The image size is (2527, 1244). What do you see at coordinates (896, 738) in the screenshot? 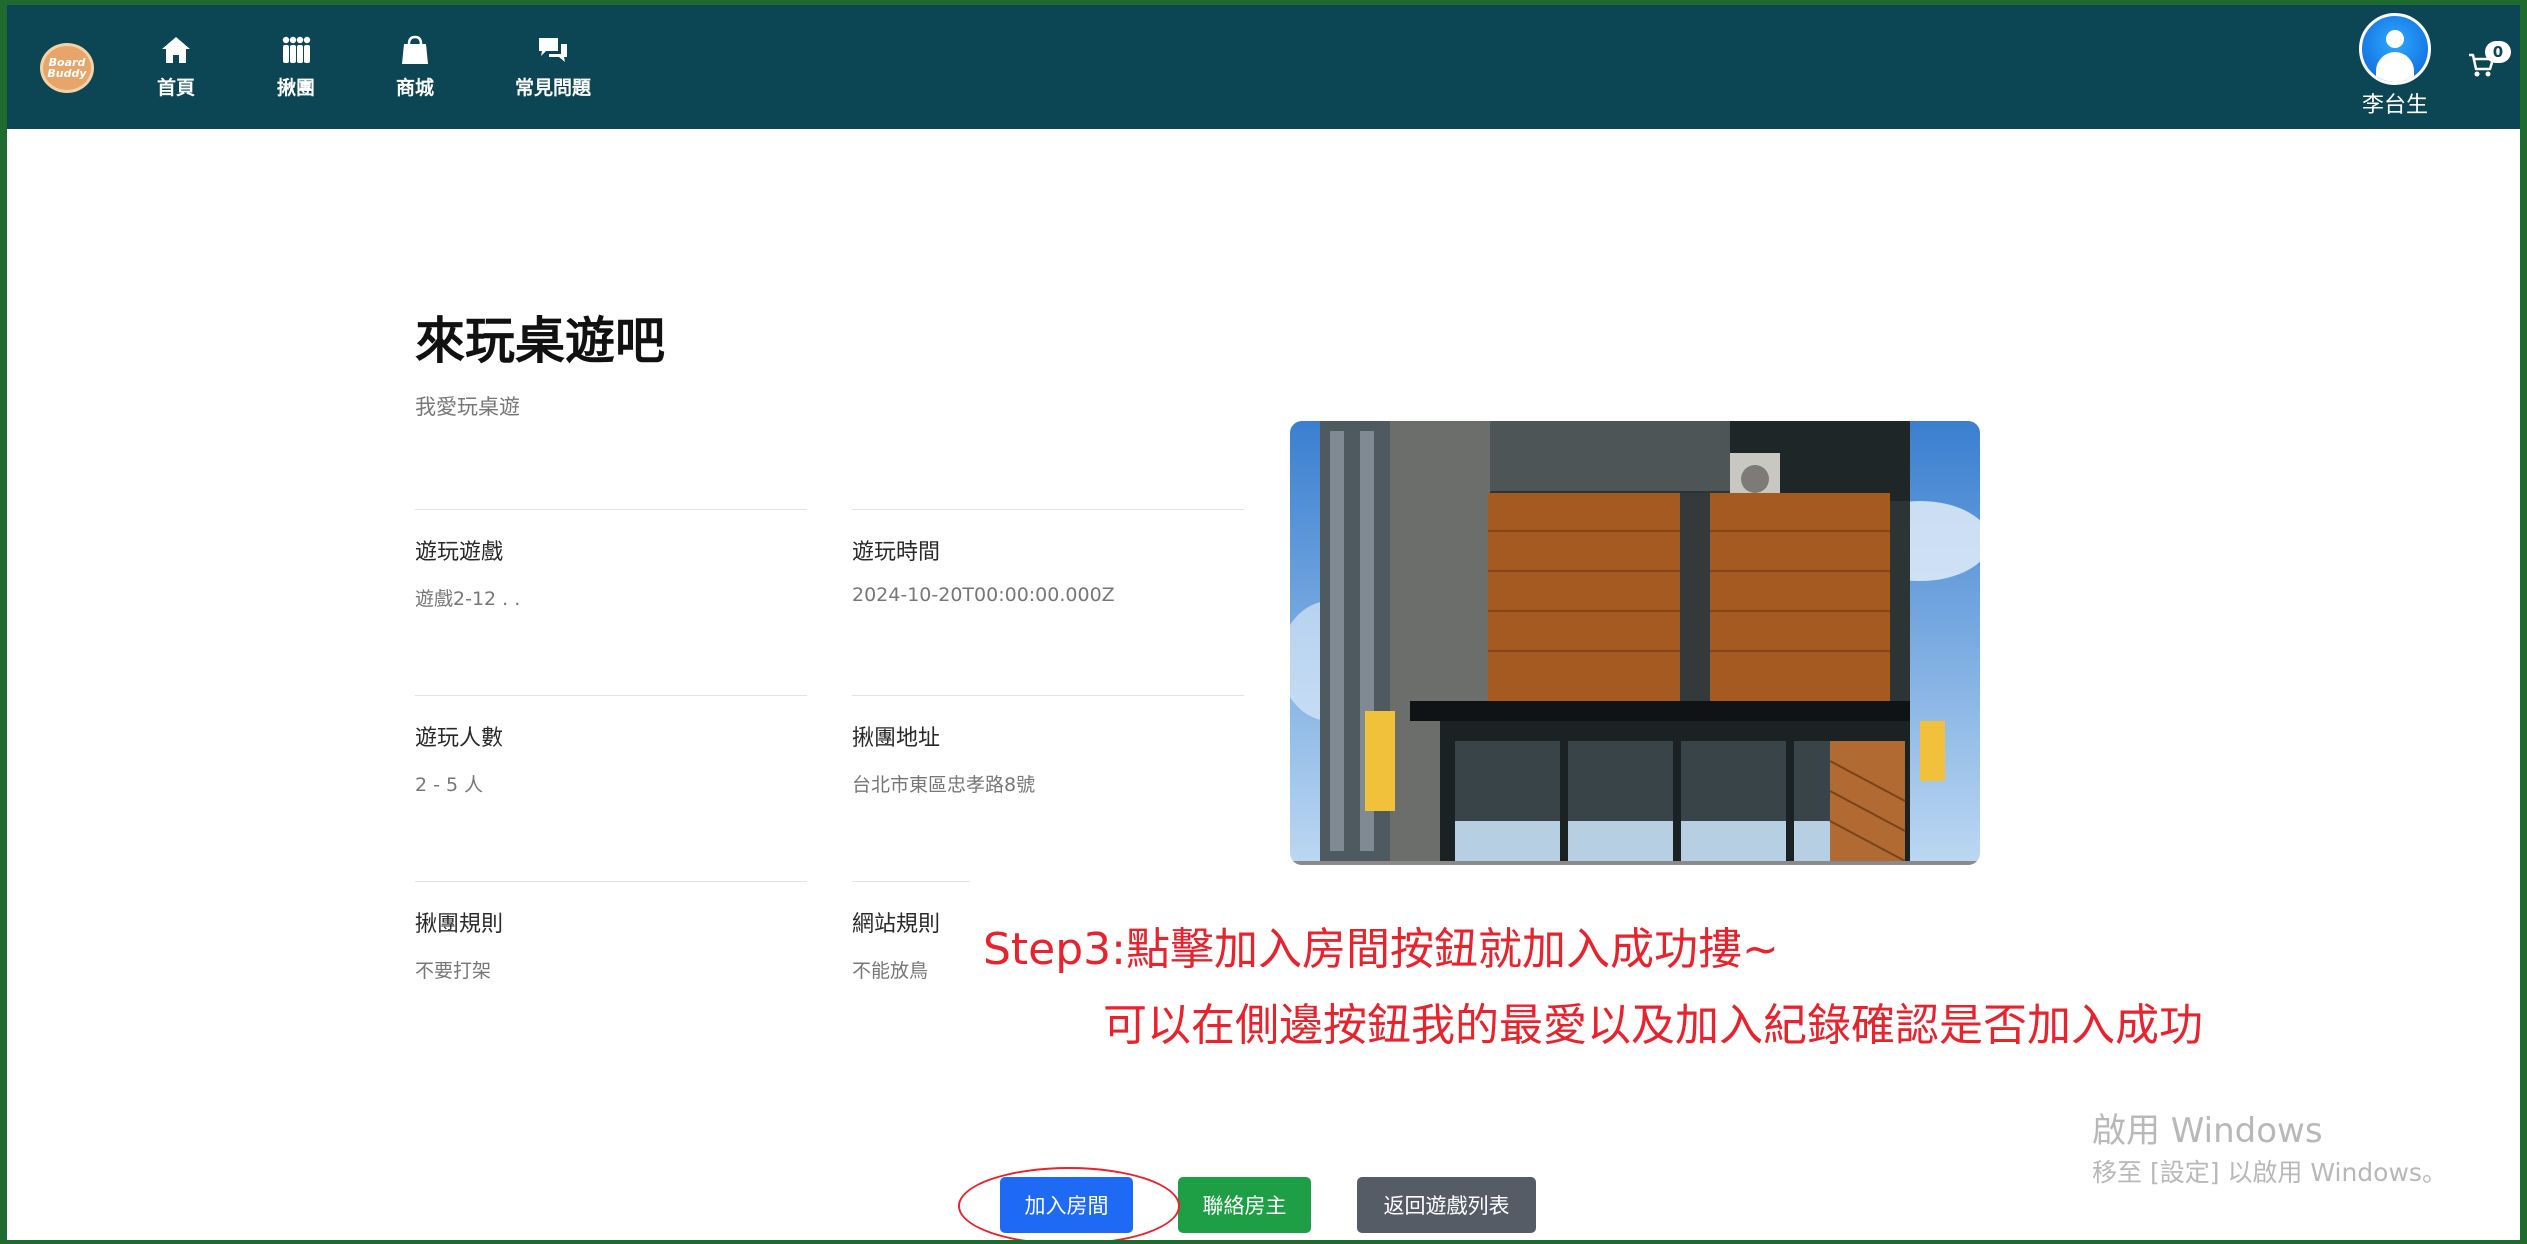
I see `field-label: 揪團地址` at bounding box center [896, 738].